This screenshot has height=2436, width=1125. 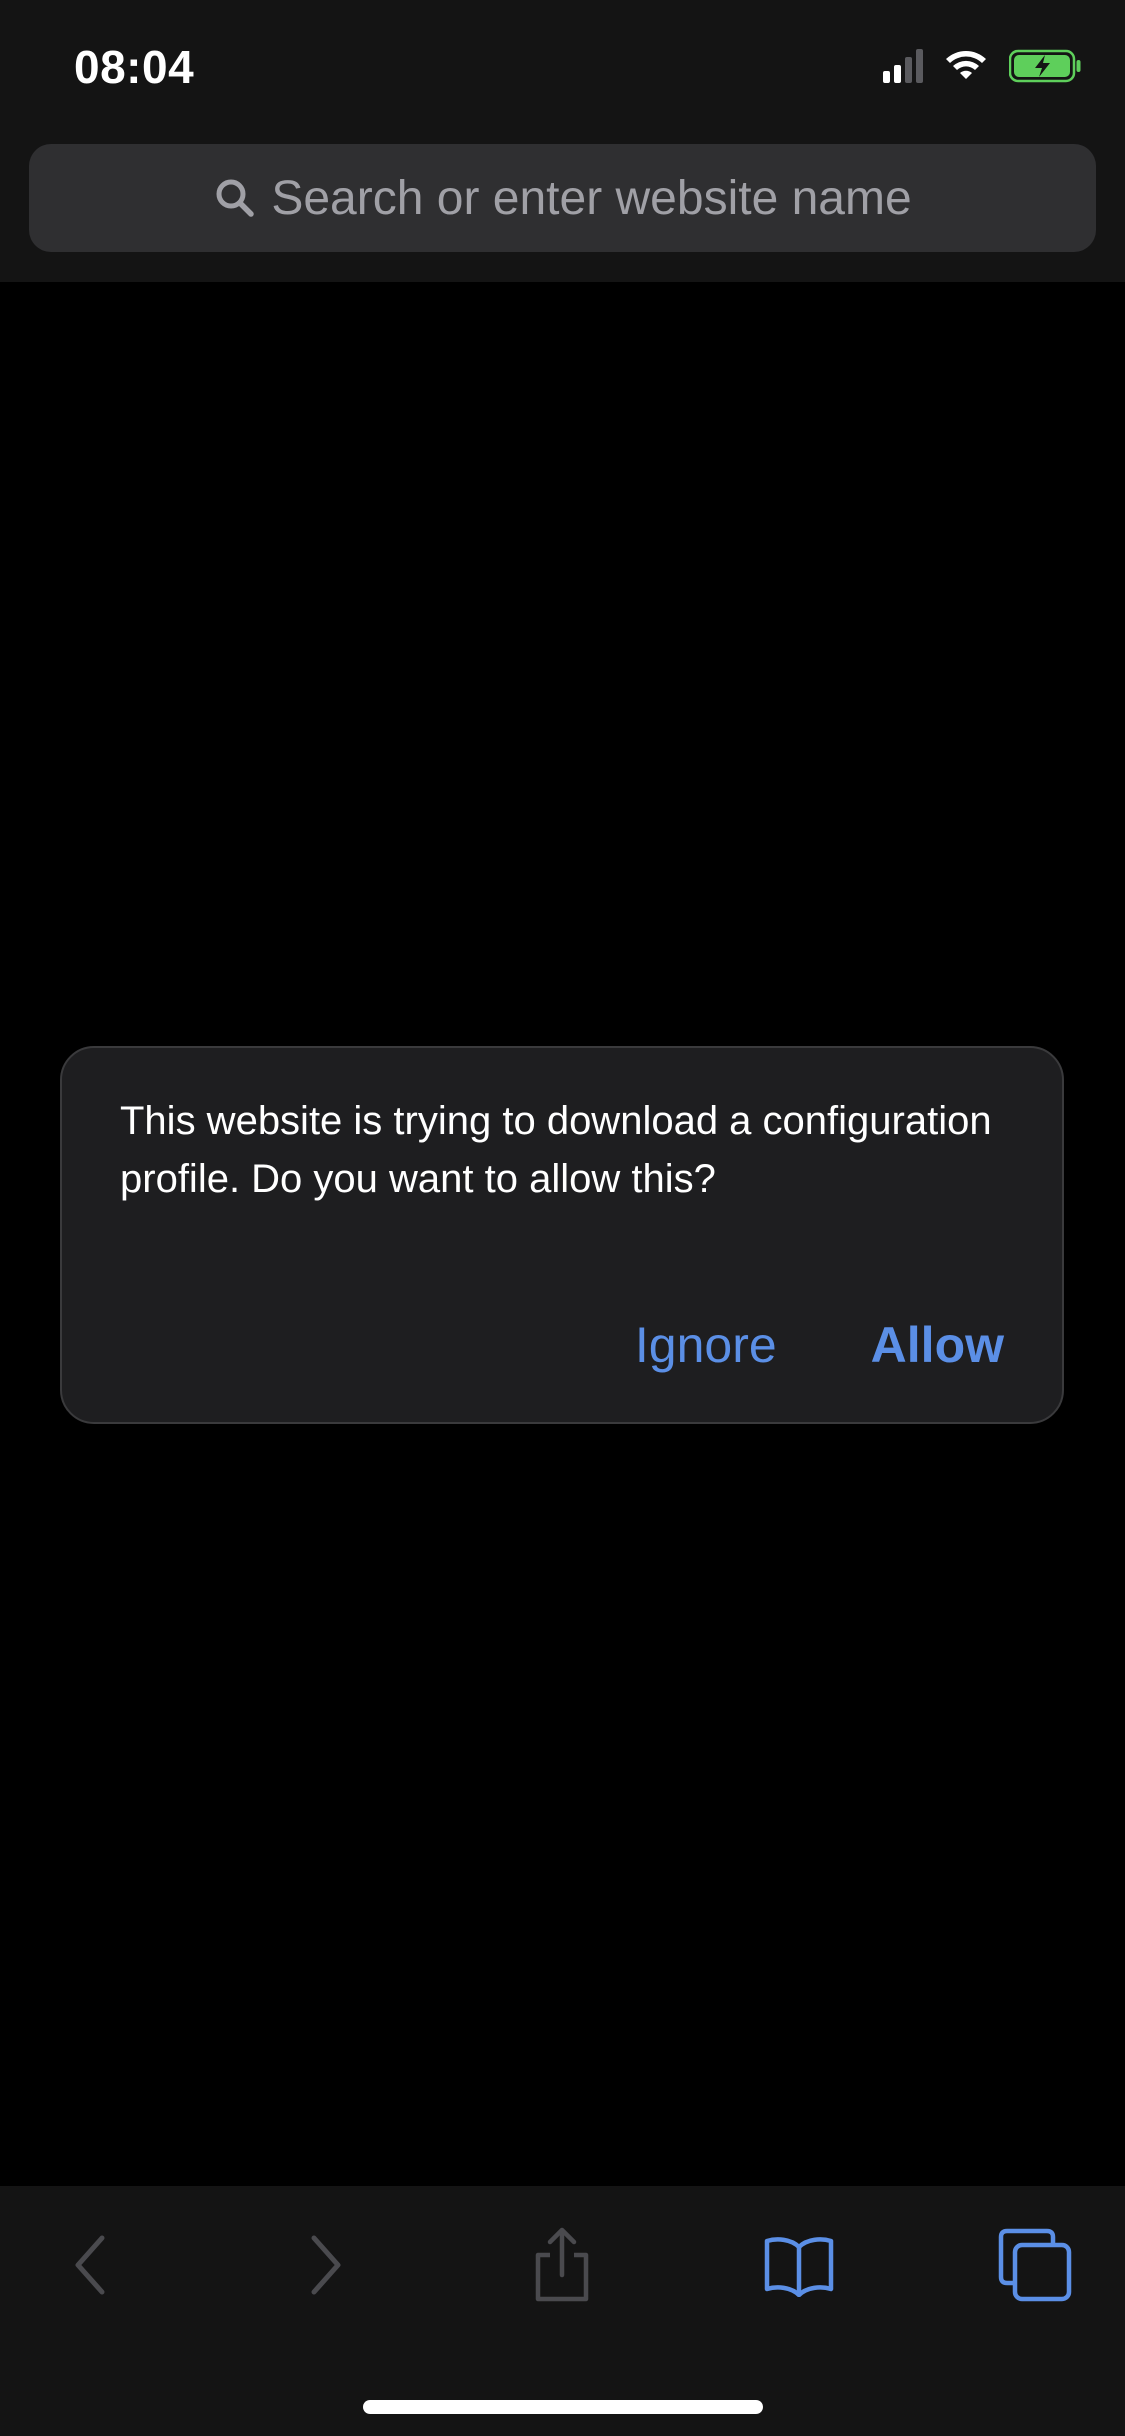 I want to click on home-indicator, so click(x=563, y=2407).